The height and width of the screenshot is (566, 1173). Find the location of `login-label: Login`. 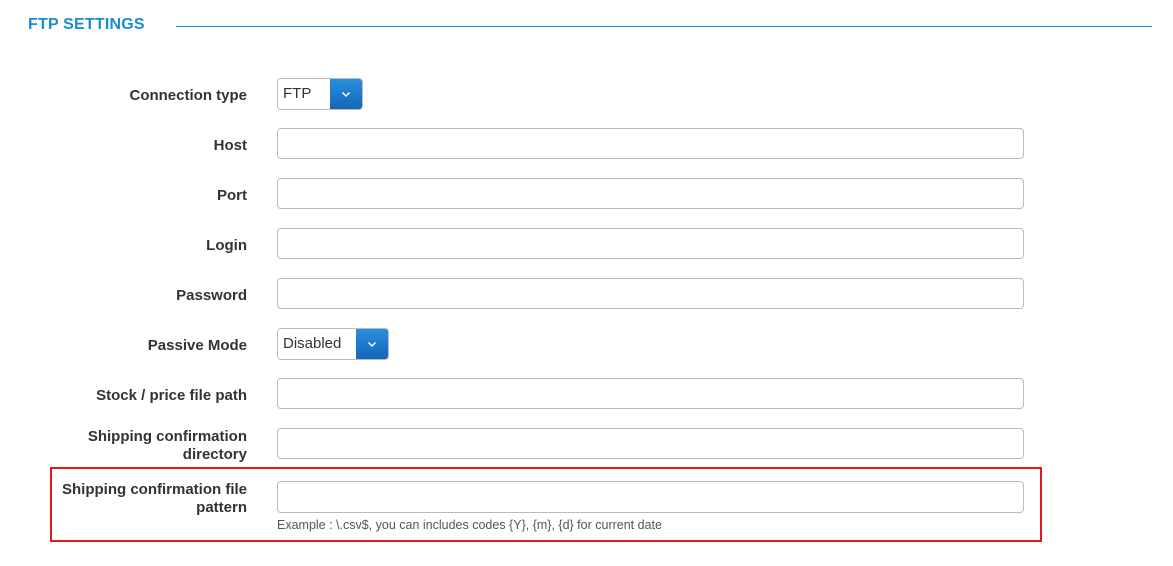

login-label: Login is located at coordinates (226, 245).